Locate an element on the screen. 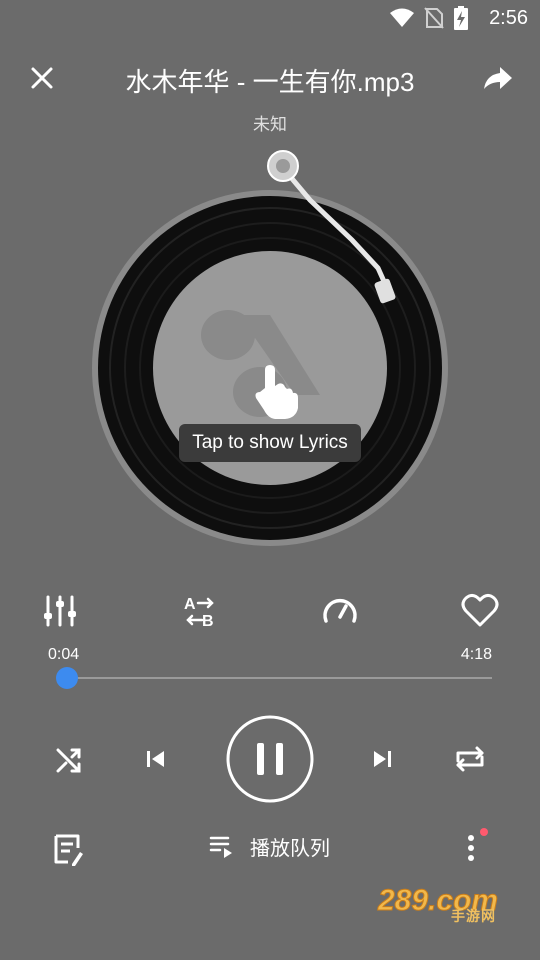 This screenshot has width=540, height=960. repeat-button is located at coordinates (470, 759).